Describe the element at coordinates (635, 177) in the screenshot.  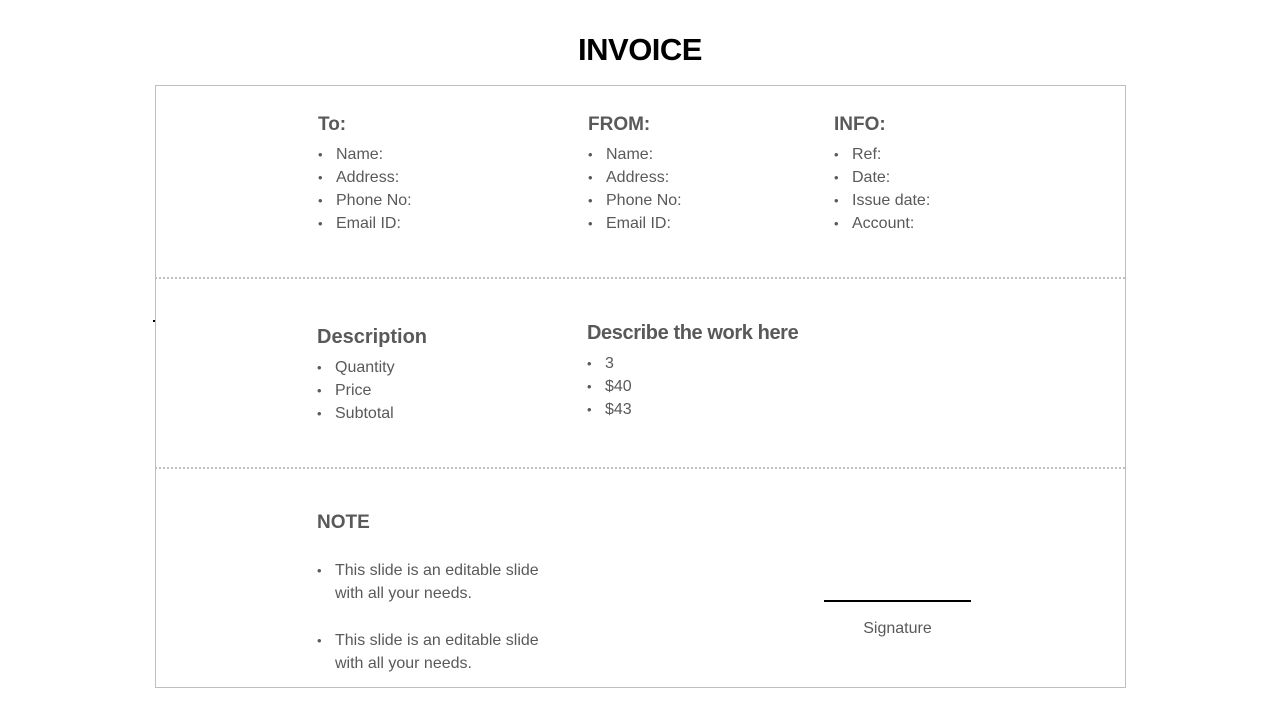
I see `from-item-address: Address:` at that location.